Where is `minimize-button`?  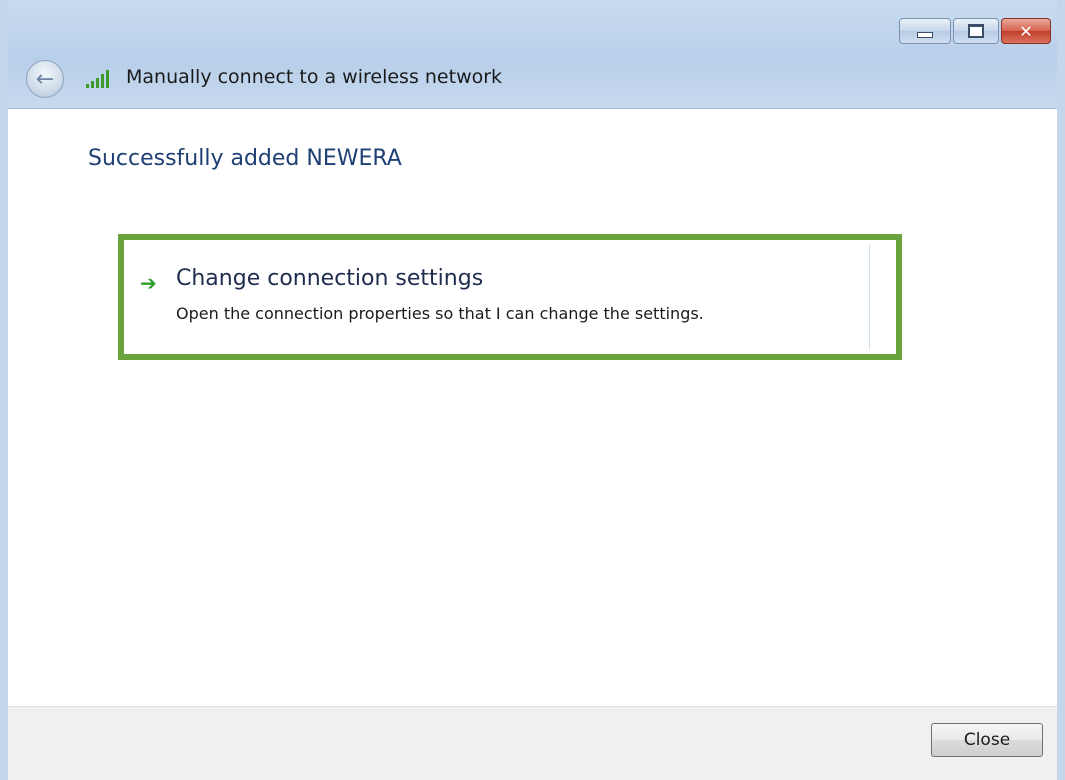
minimize-button is located at coordinates (925, 31).